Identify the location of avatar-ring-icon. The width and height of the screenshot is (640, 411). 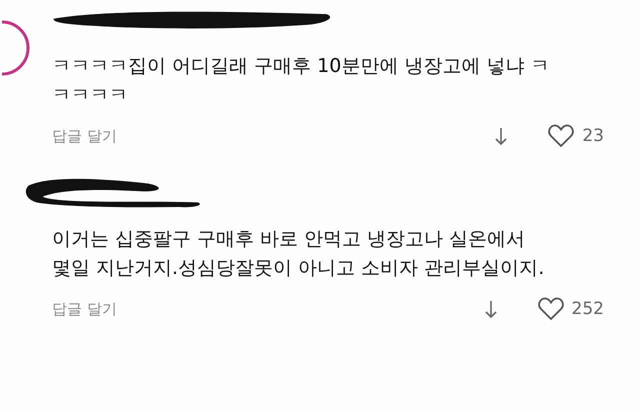
(15, 48).